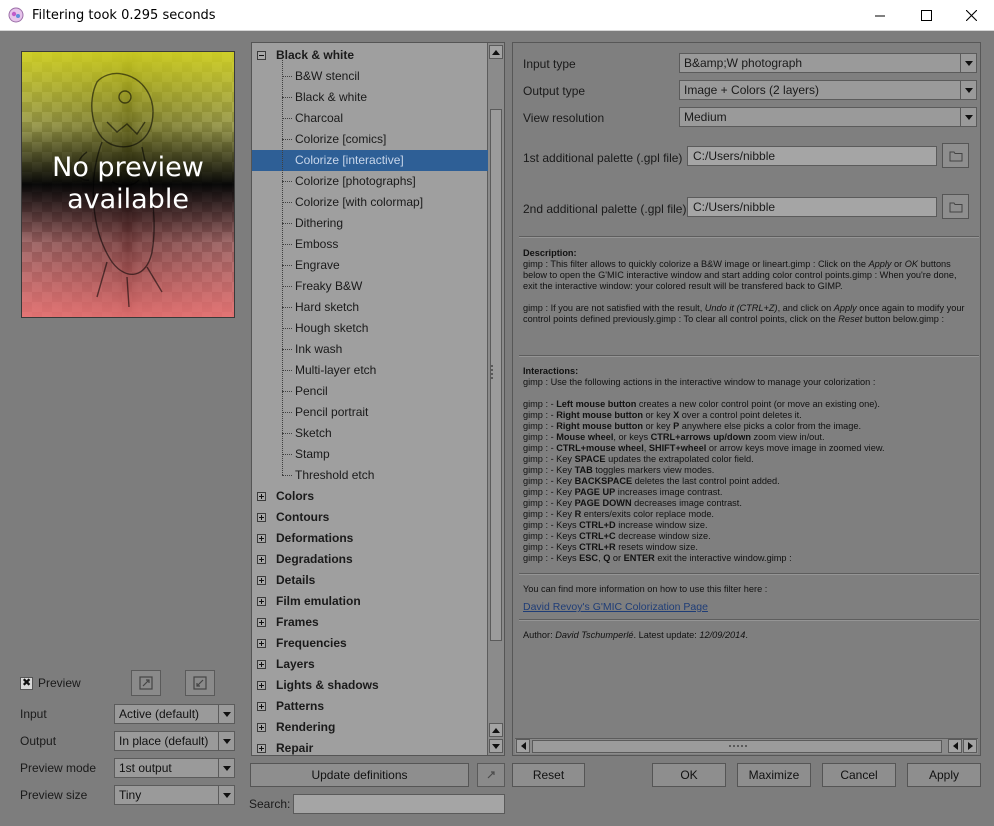 This screenshot has width=994, height=826. I want to click on apply-button: Apply, so click(944, 775).